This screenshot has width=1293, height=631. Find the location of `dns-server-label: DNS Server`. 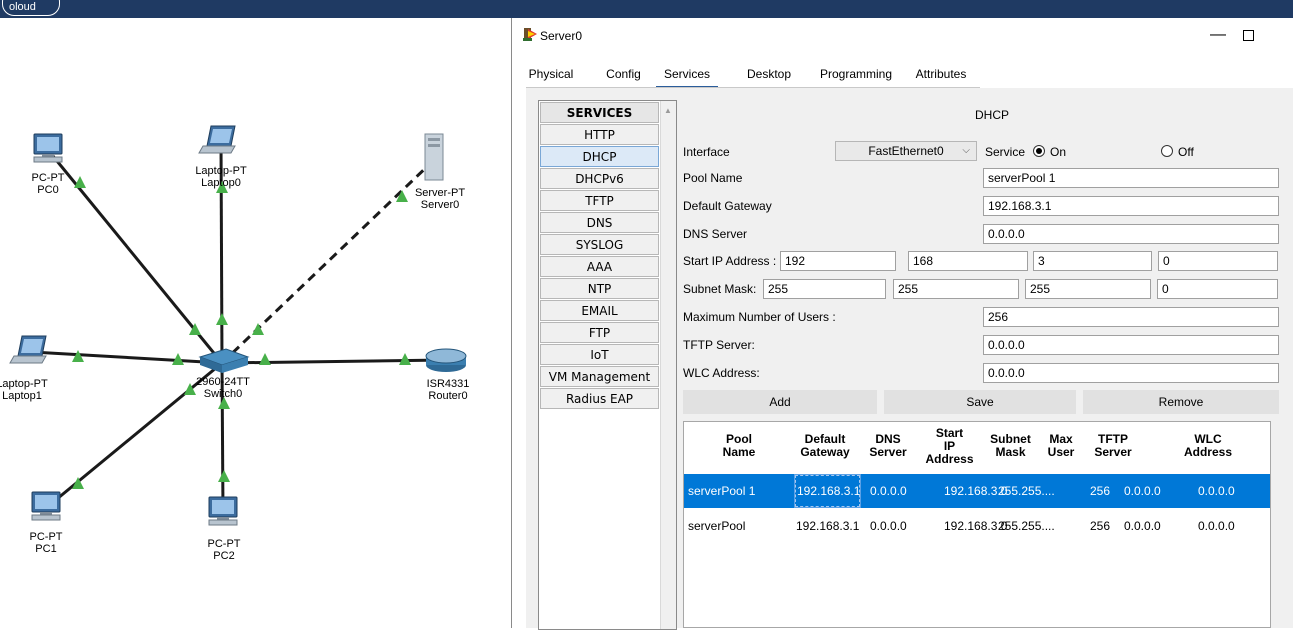

dns-server-label: DNS Server is located at coordinates (715, 234).